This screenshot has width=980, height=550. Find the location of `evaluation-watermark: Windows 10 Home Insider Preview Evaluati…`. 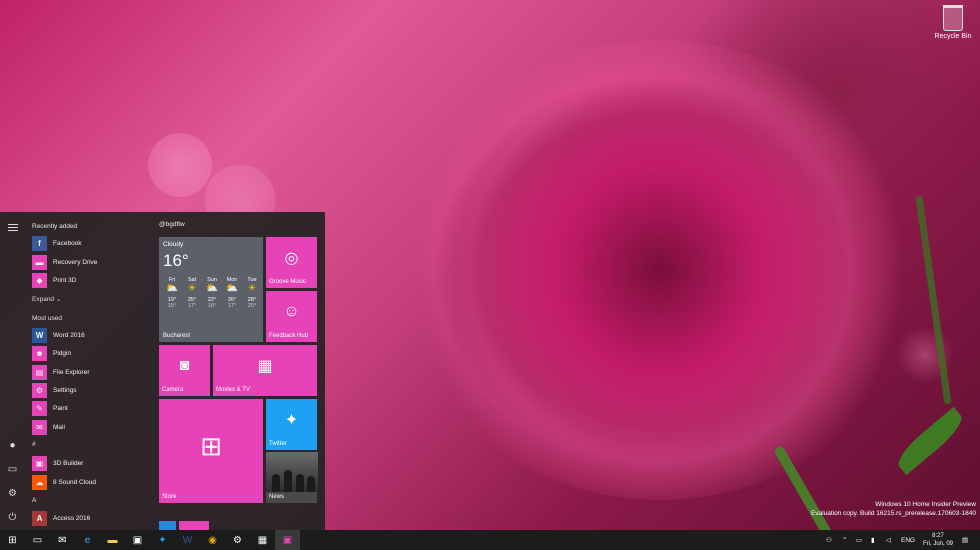

evaluation-watermark: Windows 10 Home Insider Preview Evaluati… is located at coordinates (893, 509).